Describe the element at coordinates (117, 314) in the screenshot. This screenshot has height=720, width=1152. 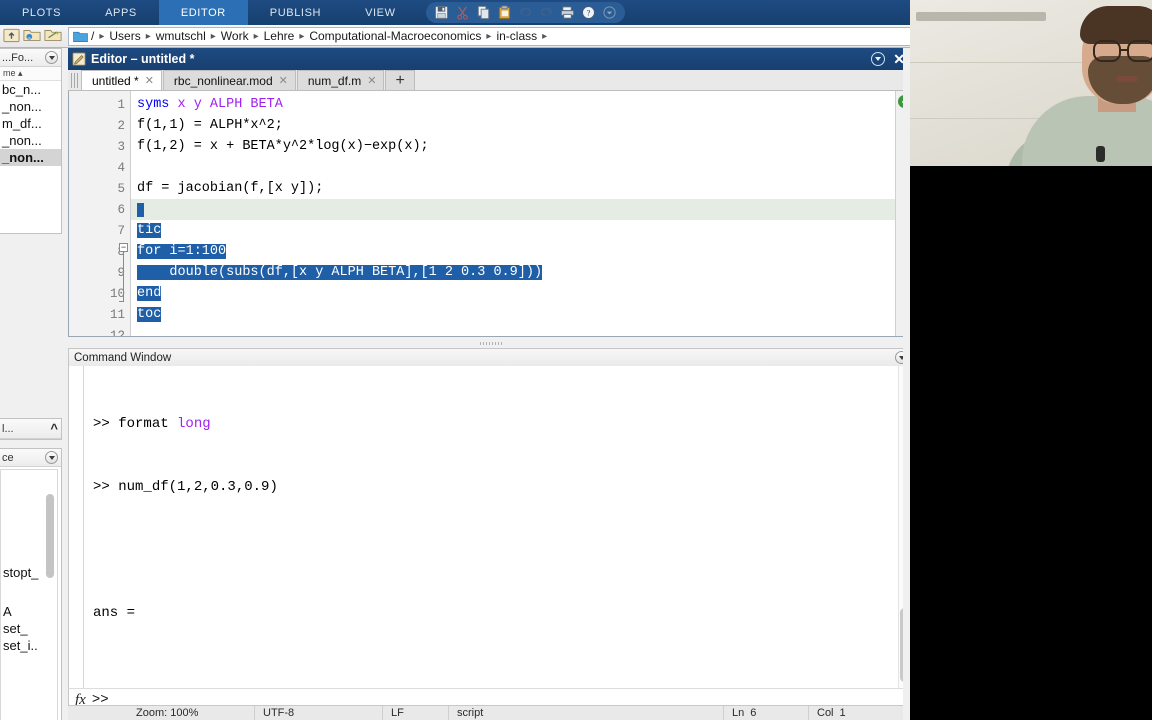
I see `line-number: 11` at that location.